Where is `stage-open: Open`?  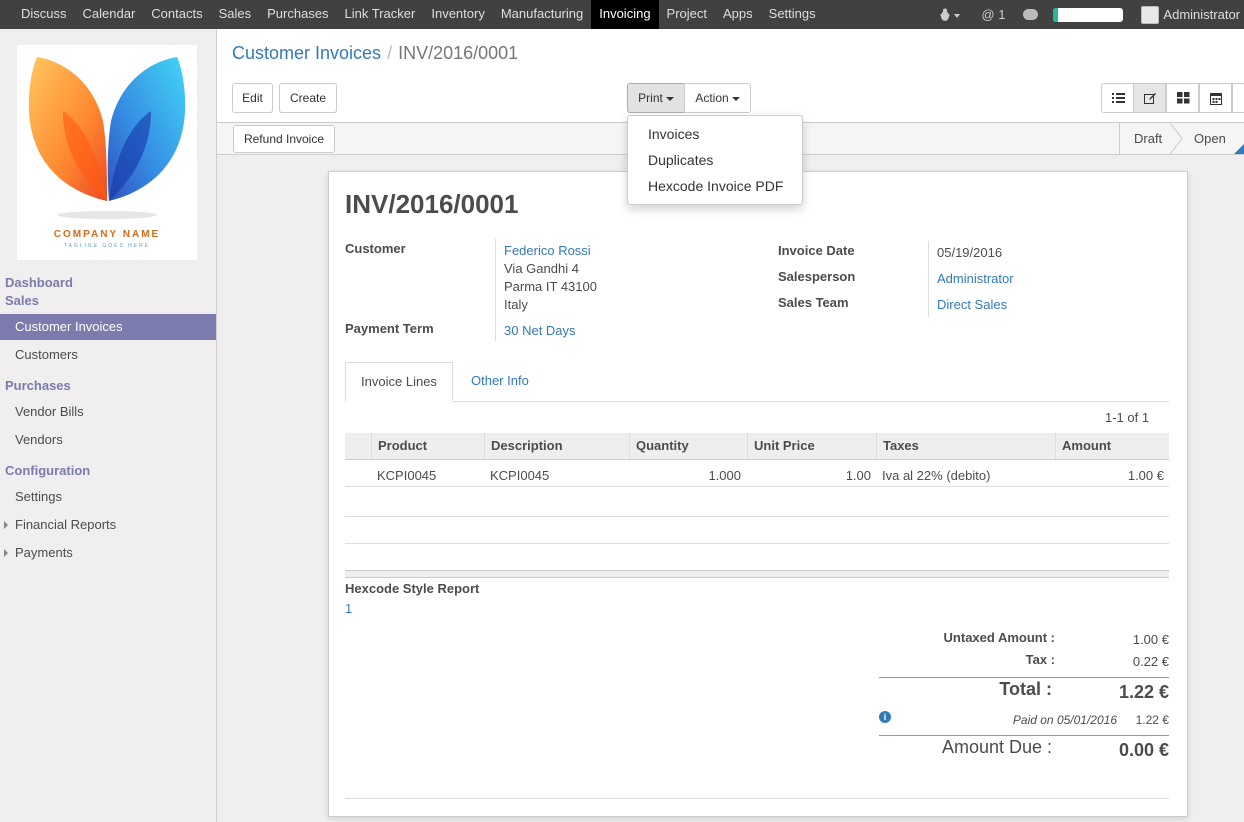
stage-open: Open is located at coordinates (1210, 138).